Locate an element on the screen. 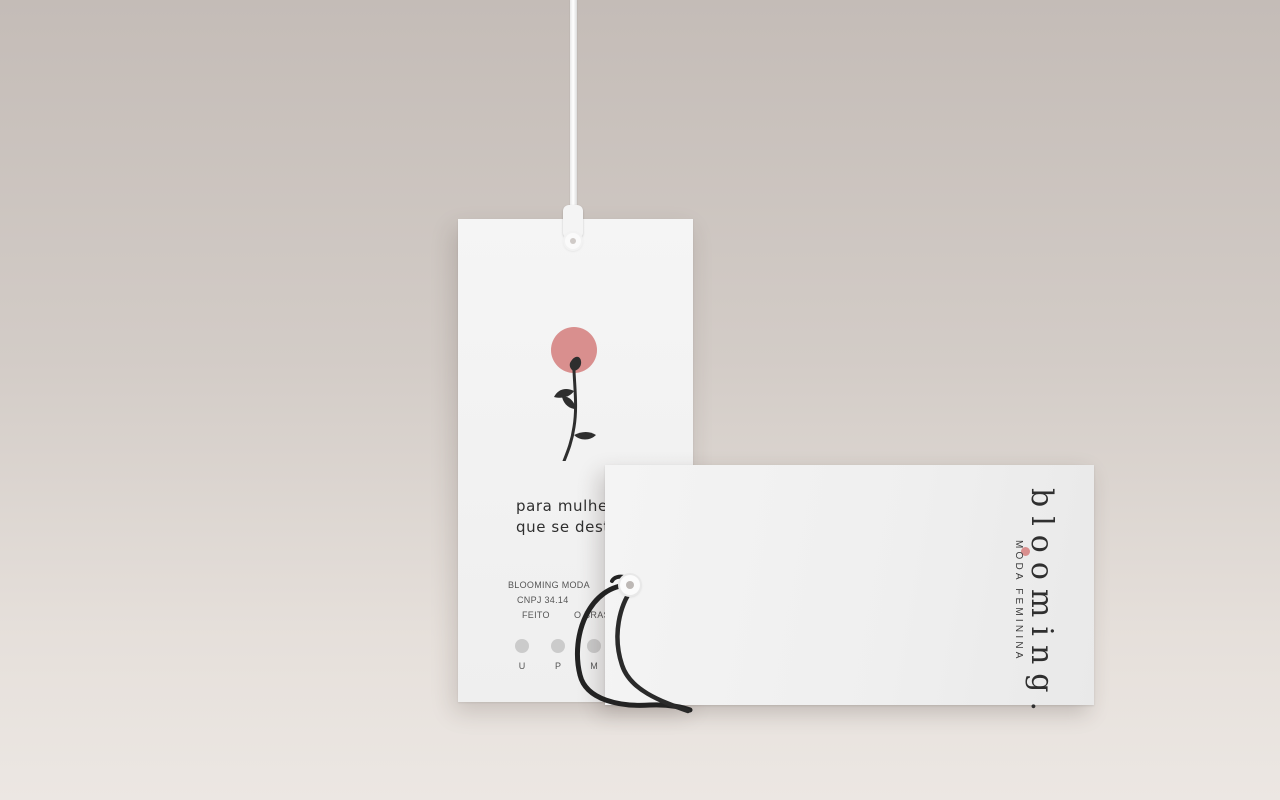 The width and height of the screenshot is (1280, 800). size-label: U is located at coordinates (522, 666).